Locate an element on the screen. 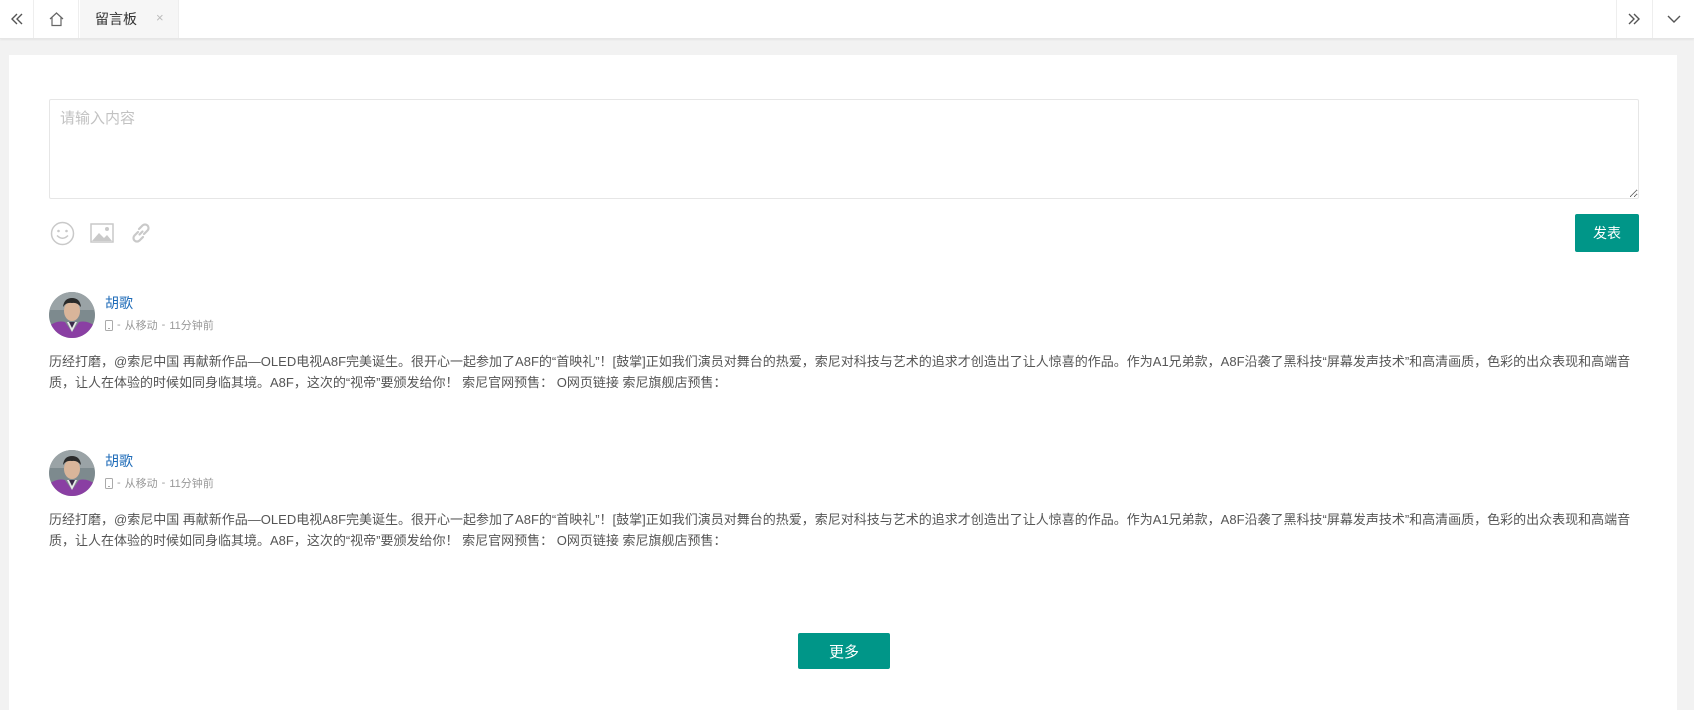 The height and width of the screenshot is (710, 1694). image-icon is located at coordinates (102, 233).